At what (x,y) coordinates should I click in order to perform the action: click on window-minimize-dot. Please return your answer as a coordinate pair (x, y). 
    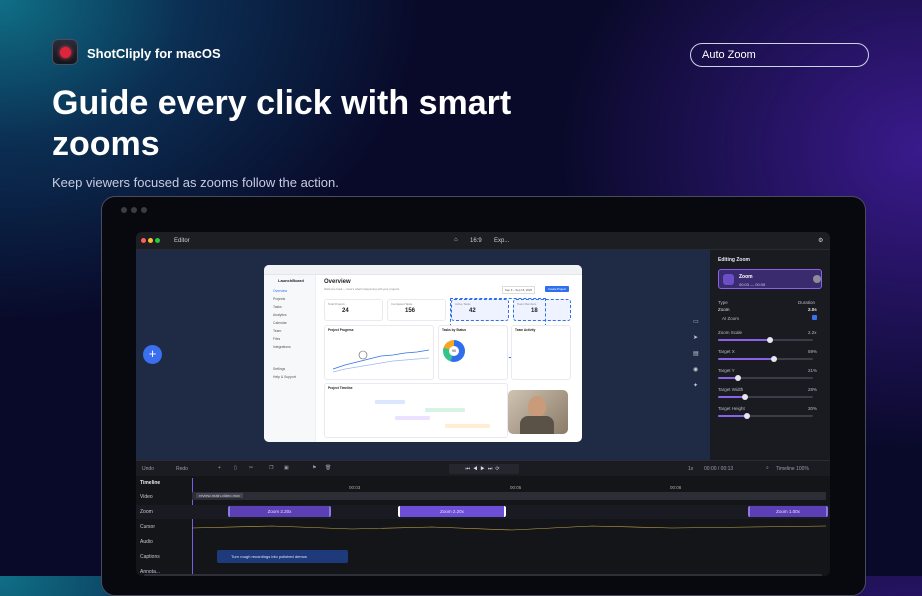
    Looking at the image, I should click on (134, 210).